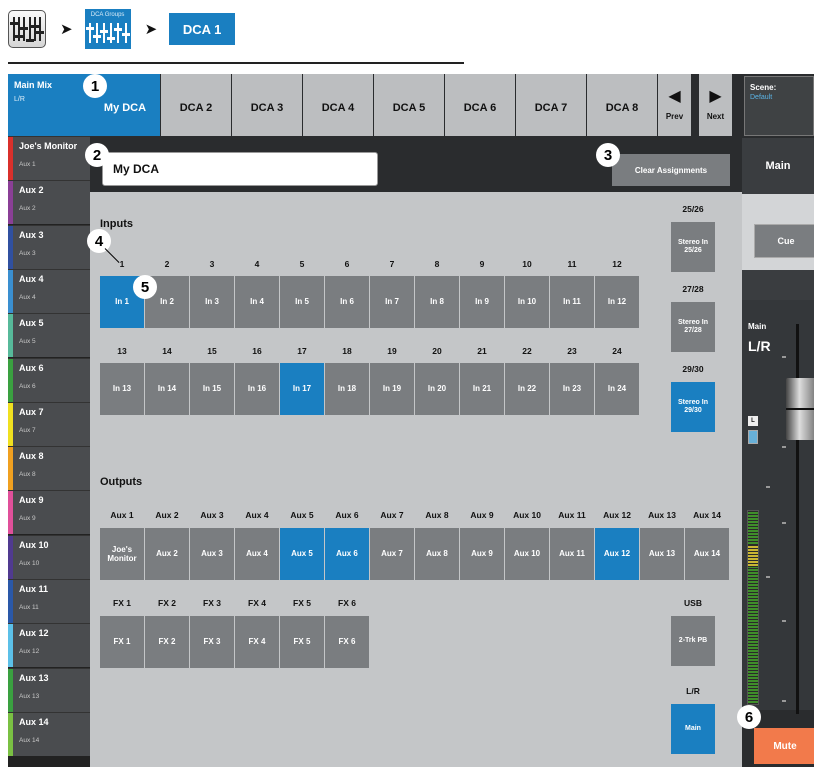 This screenshot has width=814, height=767. Describe the element at coordinates (267, 105) in the screenshot. I see `tab-dca-3: DCA 3` at that location.